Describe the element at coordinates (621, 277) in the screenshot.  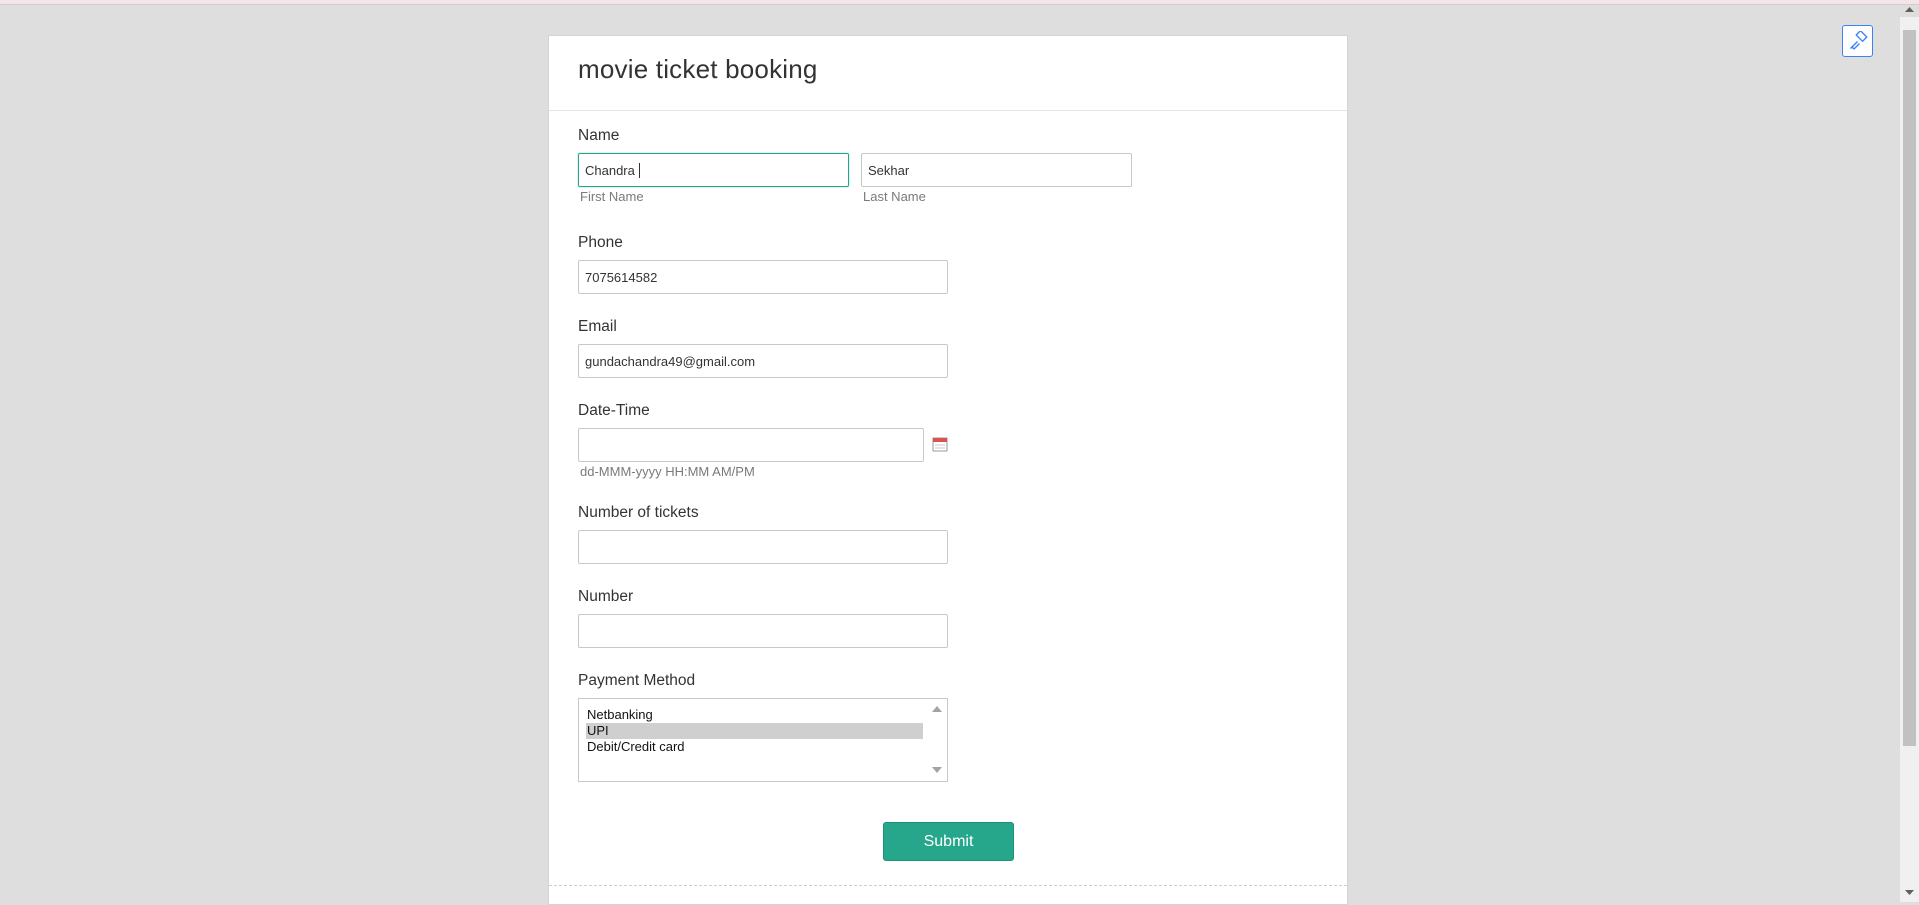
I see `phone-value: 7075614582` at that location.